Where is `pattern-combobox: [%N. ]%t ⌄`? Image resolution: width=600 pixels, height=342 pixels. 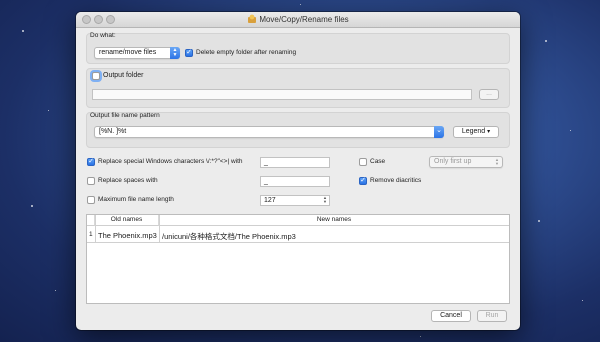 pattern-combobox: [%N. ]%t ⌄ is located at coordinates (269, 132).